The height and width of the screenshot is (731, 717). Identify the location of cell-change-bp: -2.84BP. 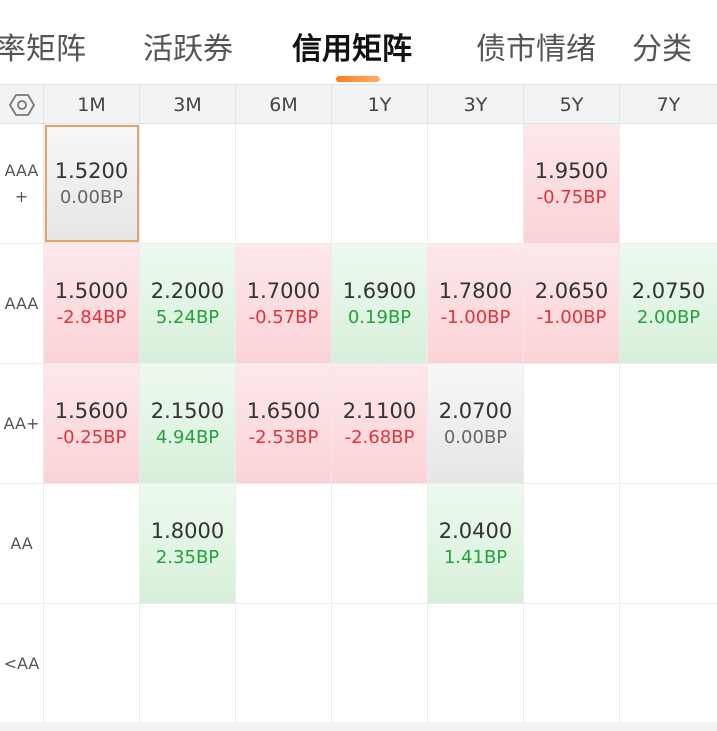
(91, 317).